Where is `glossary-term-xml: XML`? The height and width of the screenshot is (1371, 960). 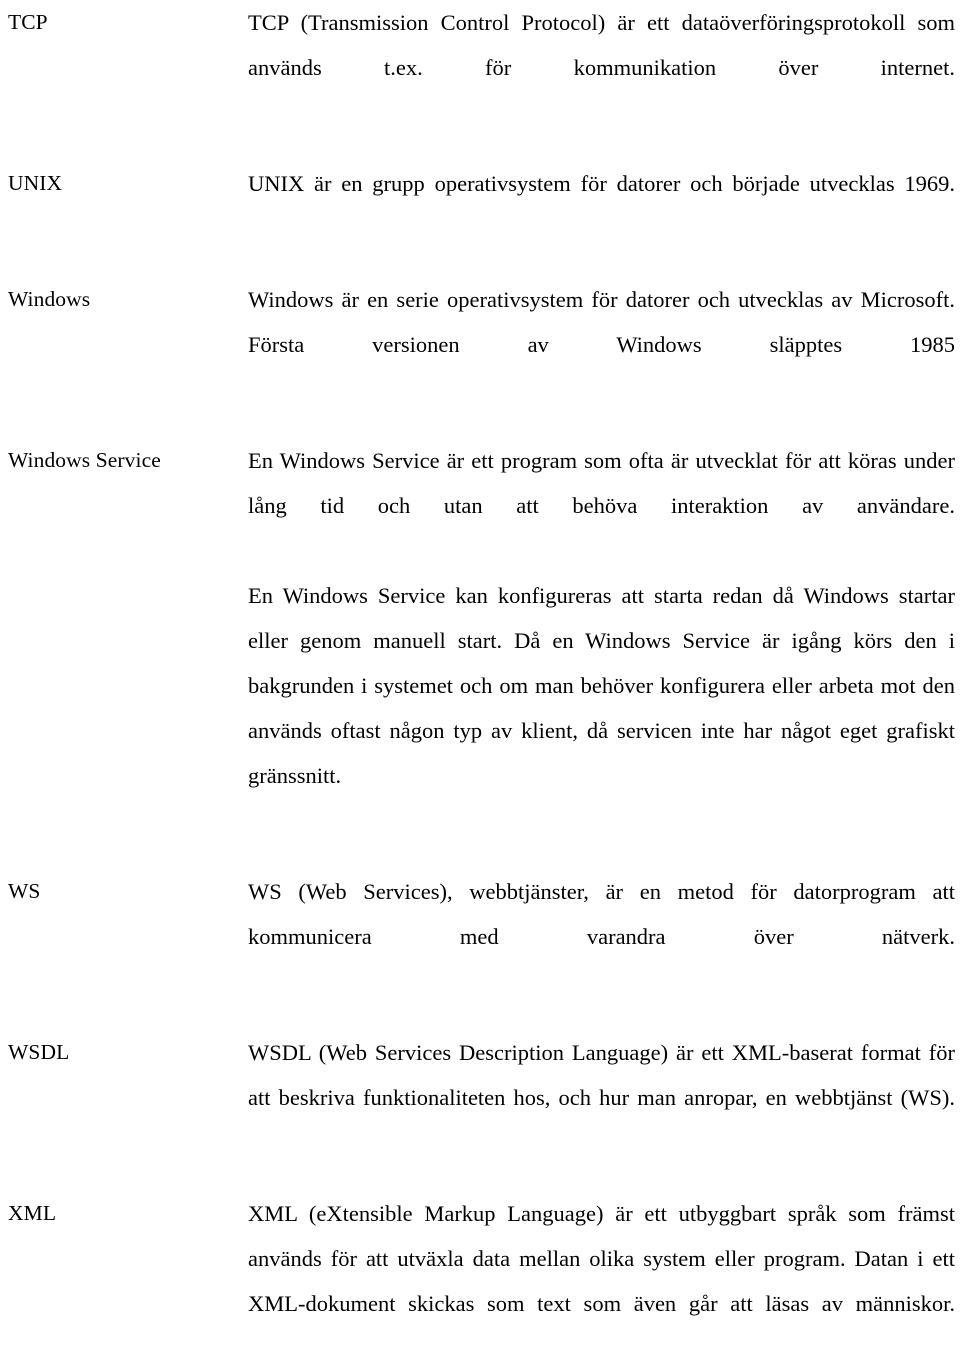
glossary-term-xml: XML is located at coordinates (32, 1213).